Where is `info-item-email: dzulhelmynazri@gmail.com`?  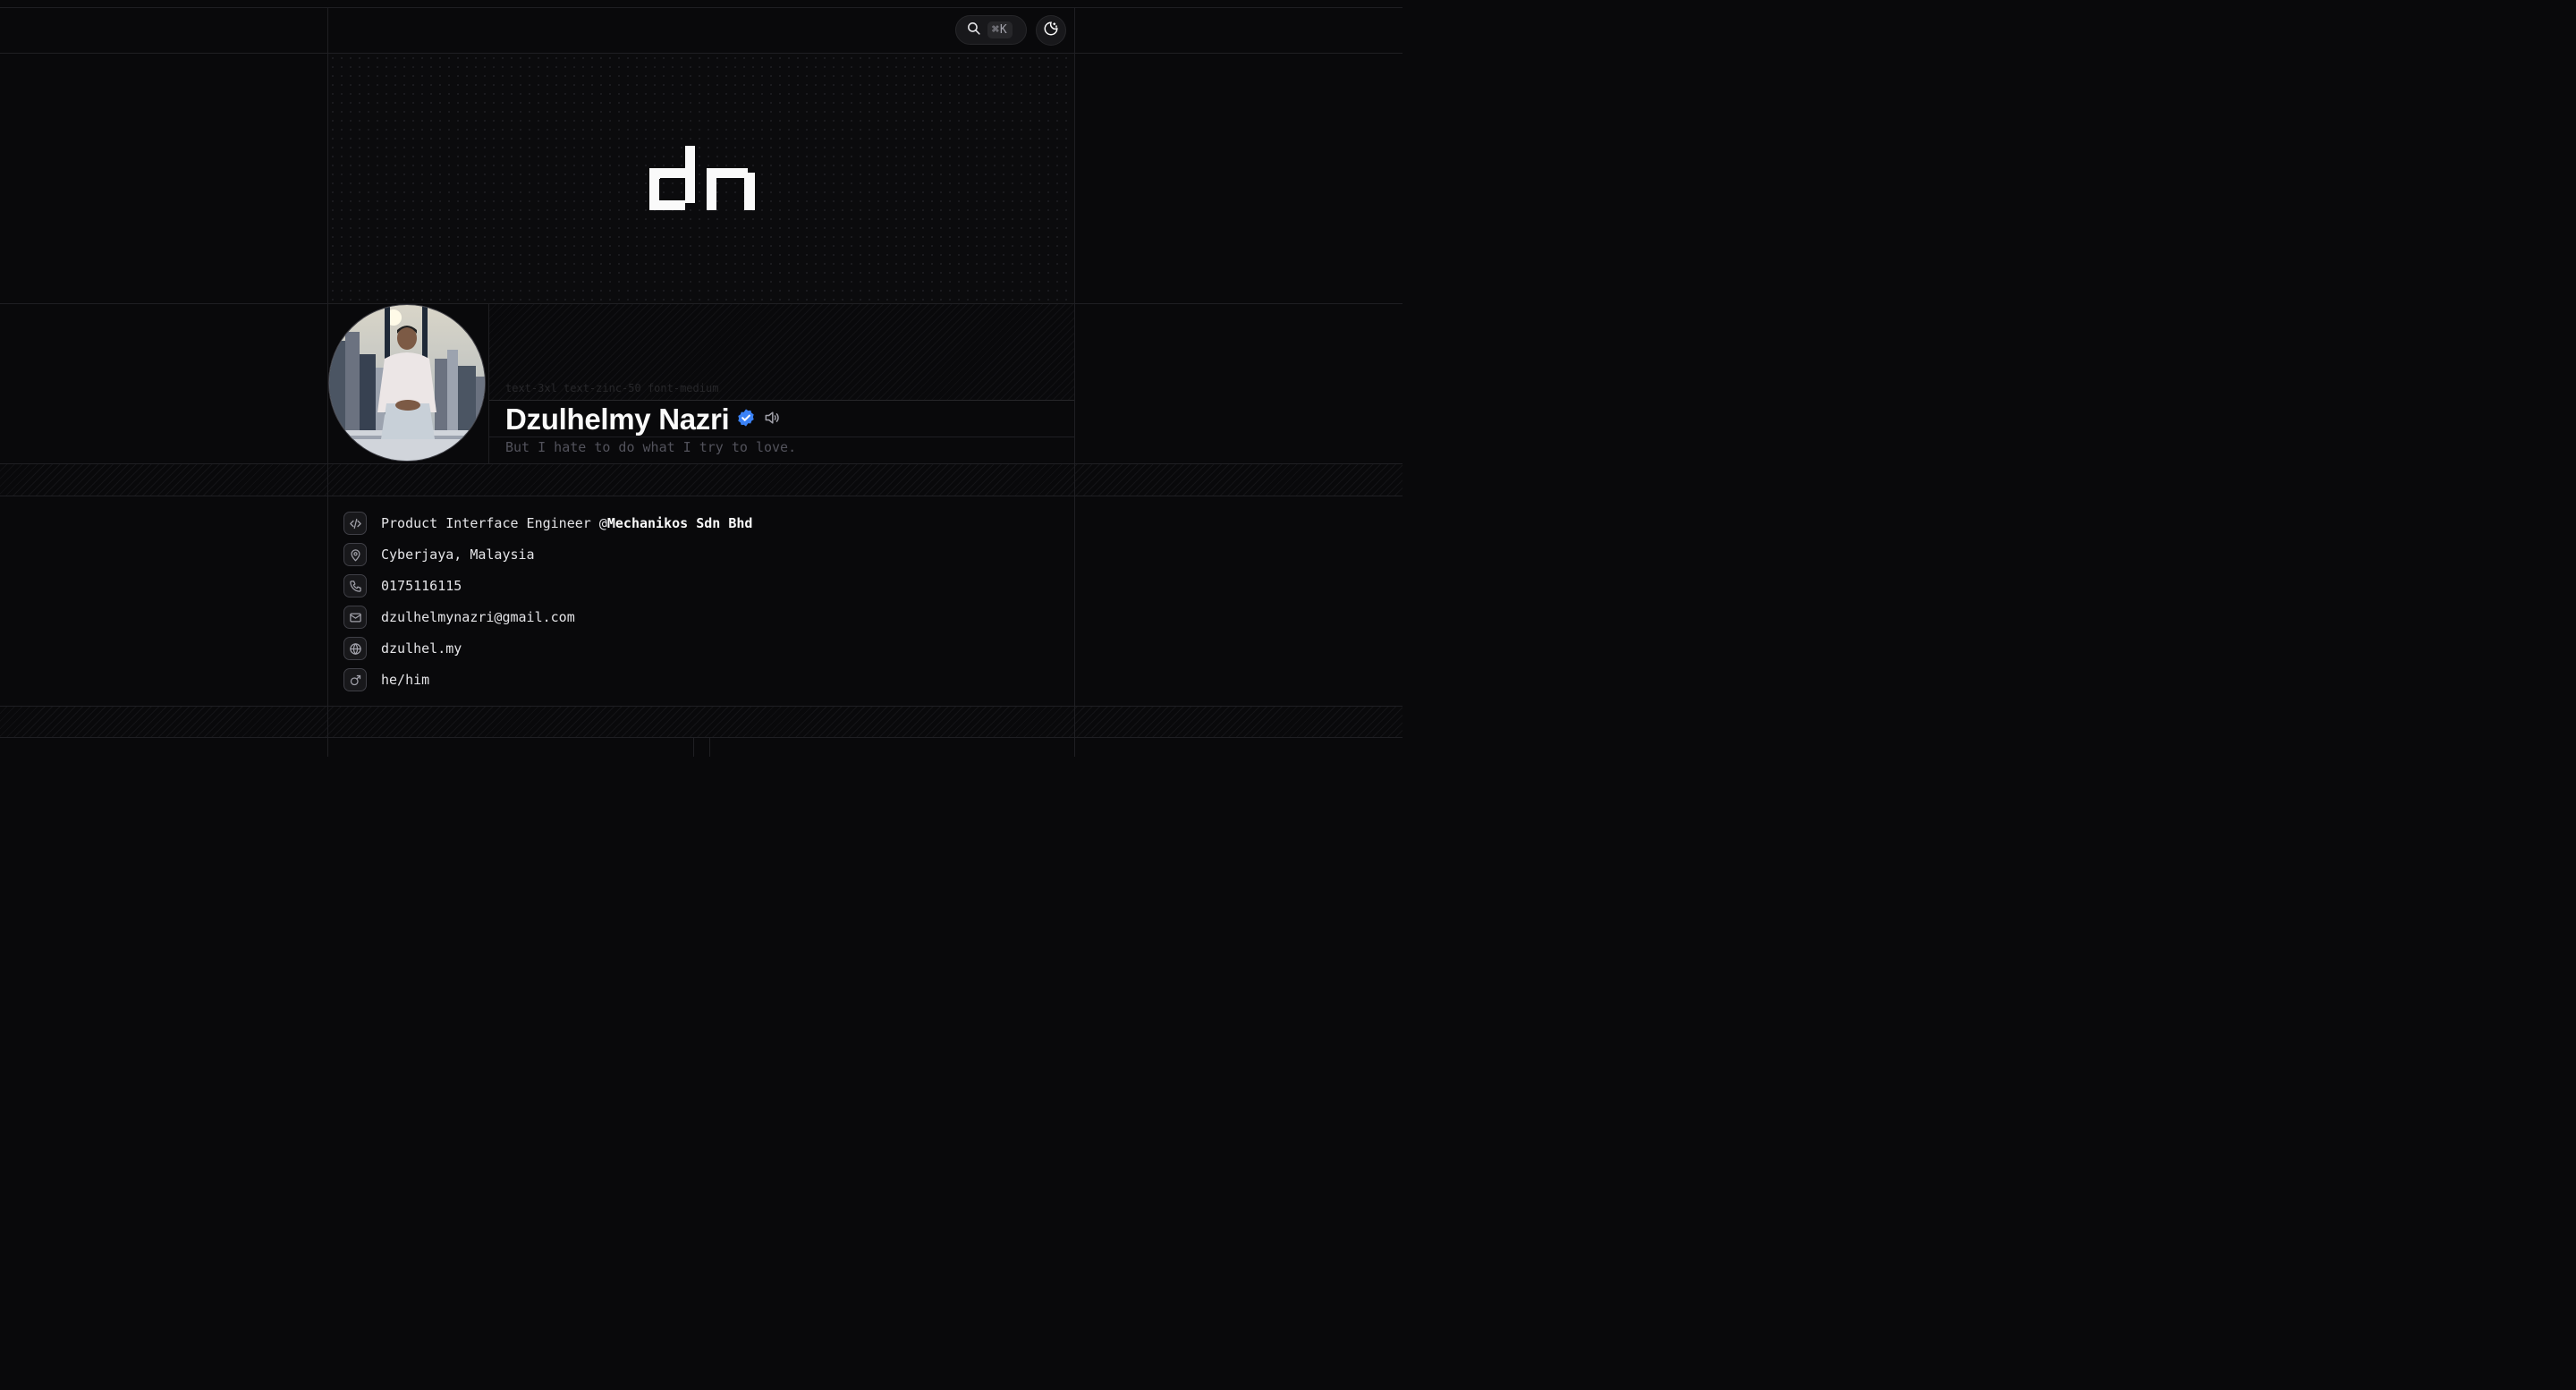 info-item-email: dzulhelmynazri@gmail.com is located at coordinates (459, 617).